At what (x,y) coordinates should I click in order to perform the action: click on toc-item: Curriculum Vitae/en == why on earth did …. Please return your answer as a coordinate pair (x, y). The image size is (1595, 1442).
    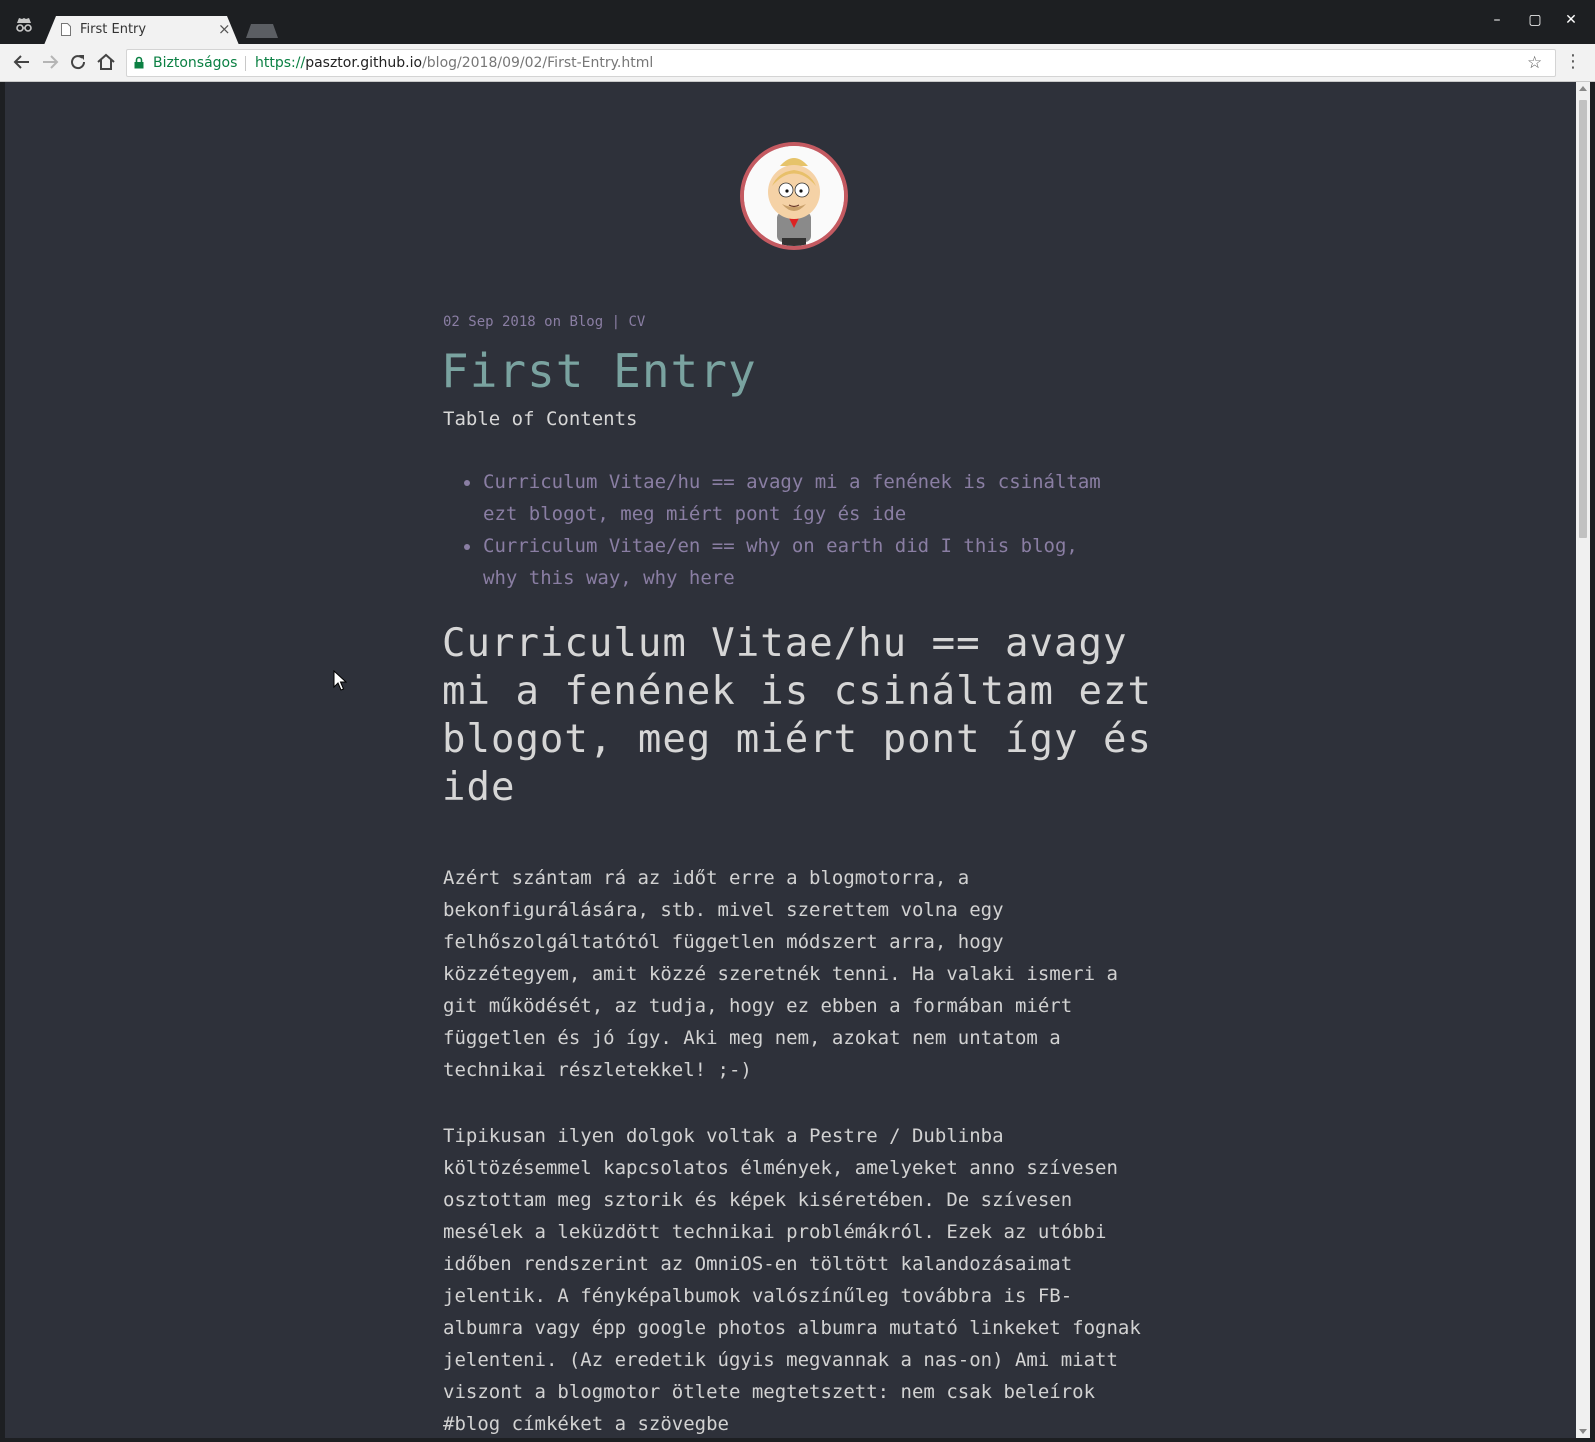
    Looking at the image, I should click on (823, 562).